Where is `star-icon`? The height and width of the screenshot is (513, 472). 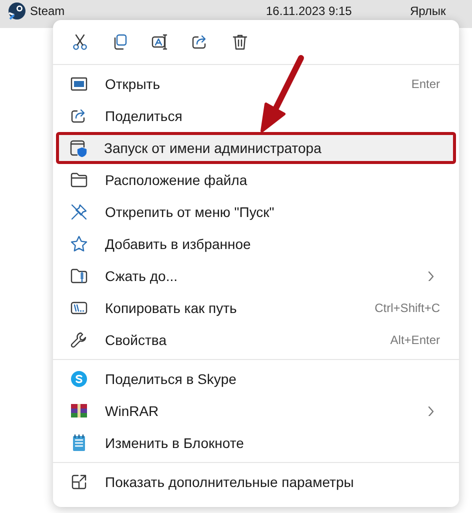 star-icon is located at coordinates (79, 244).